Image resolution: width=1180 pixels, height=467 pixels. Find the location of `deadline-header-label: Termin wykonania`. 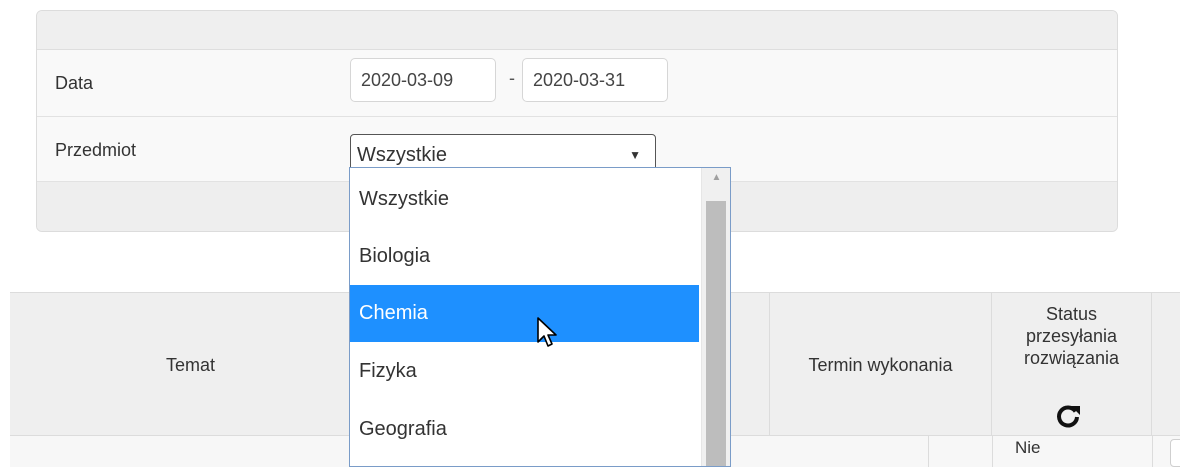

deadline-header-label: Termin wykonania is located at coordinates (880, 365).